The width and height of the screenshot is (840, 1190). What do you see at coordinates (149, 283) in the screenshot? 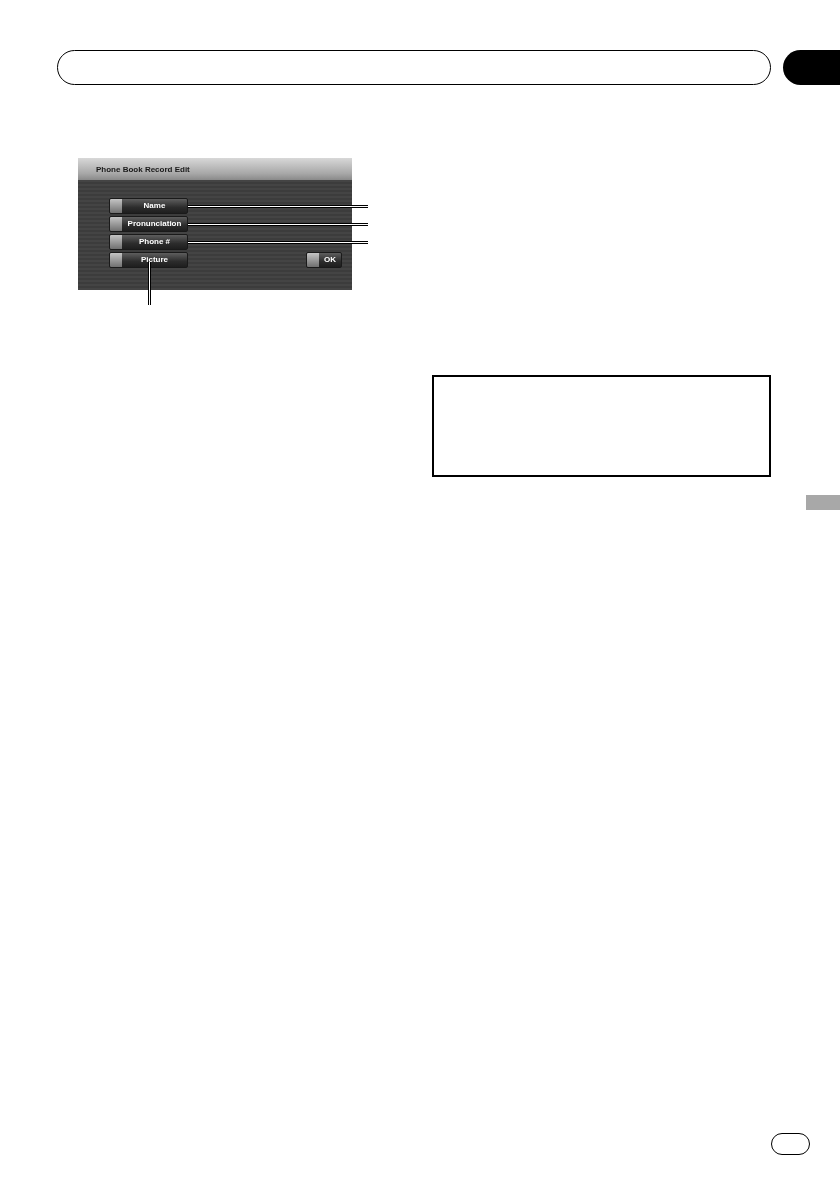
I see `leader-line` at bounding box center [149, 283].